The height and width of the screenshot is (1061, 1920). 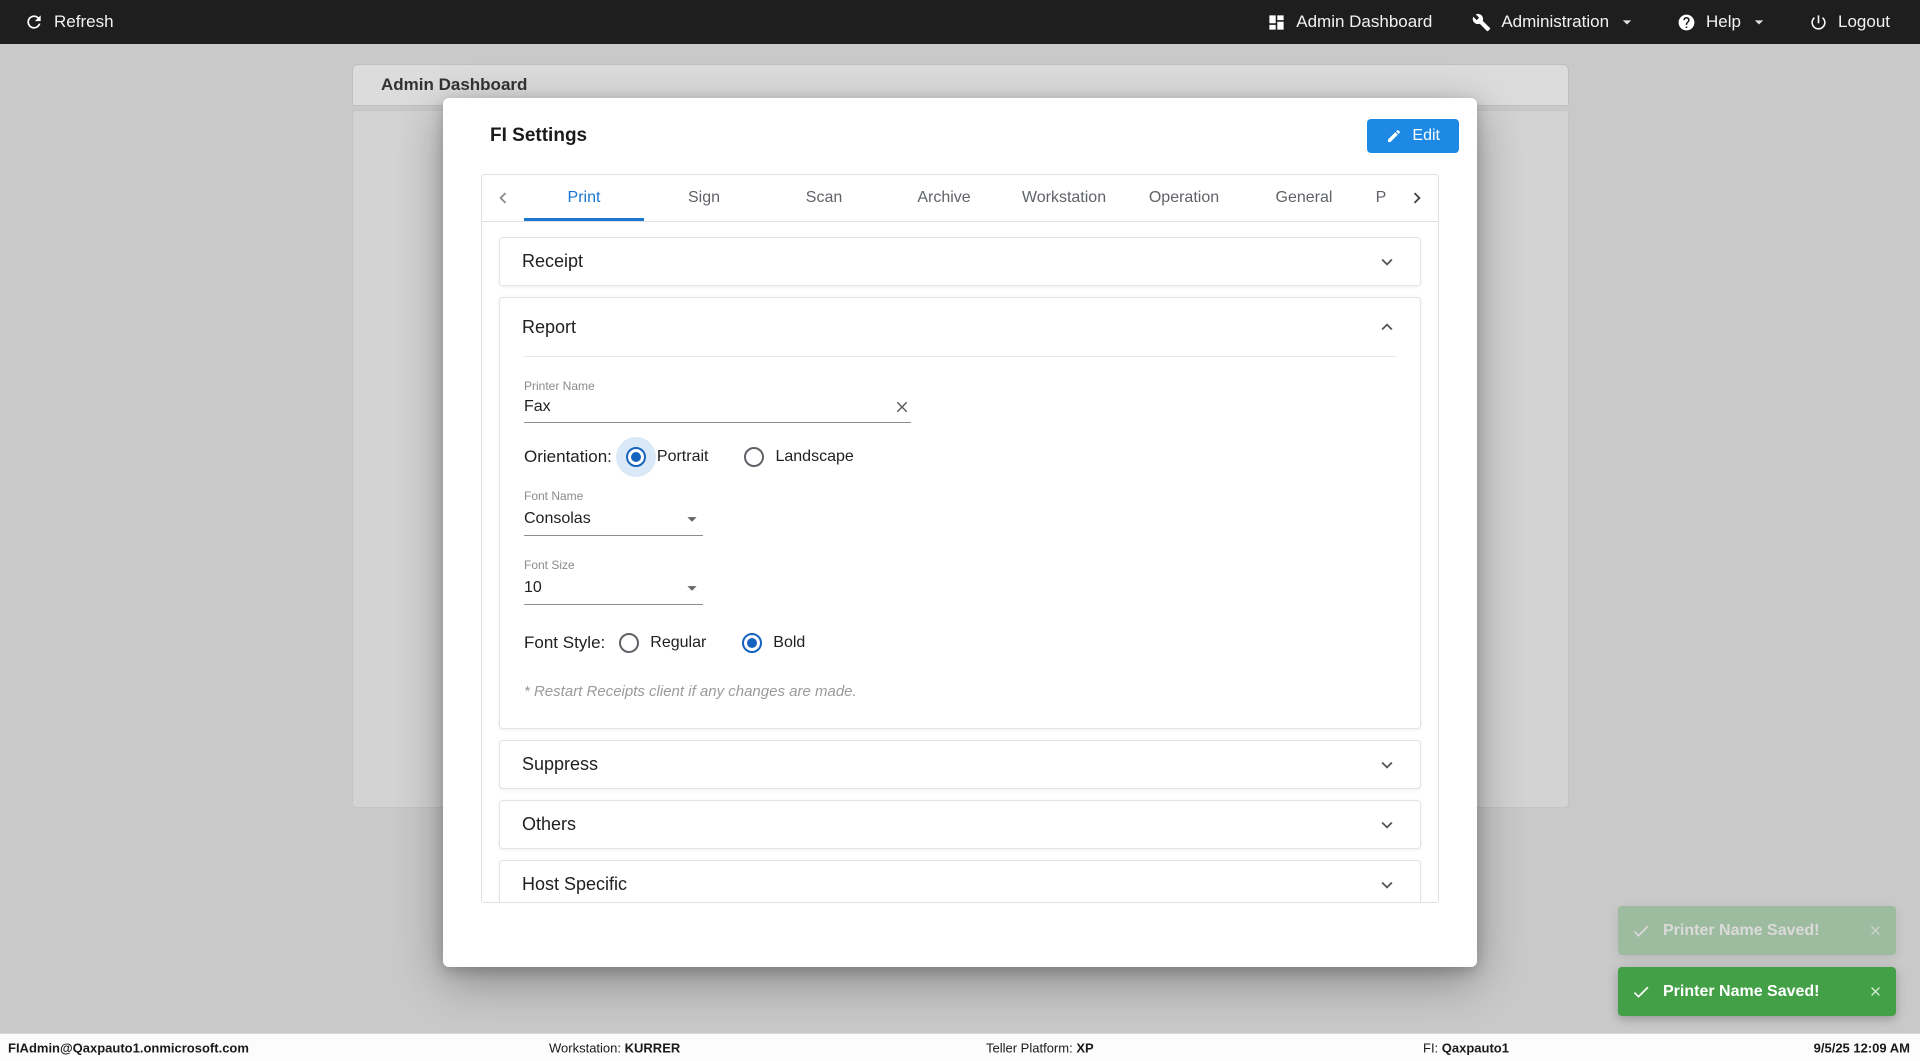 What do you see at coordinates (539, 135) in the screenshot?
I see `dialog-title: FI Settings` at bounding box center [539, 135].